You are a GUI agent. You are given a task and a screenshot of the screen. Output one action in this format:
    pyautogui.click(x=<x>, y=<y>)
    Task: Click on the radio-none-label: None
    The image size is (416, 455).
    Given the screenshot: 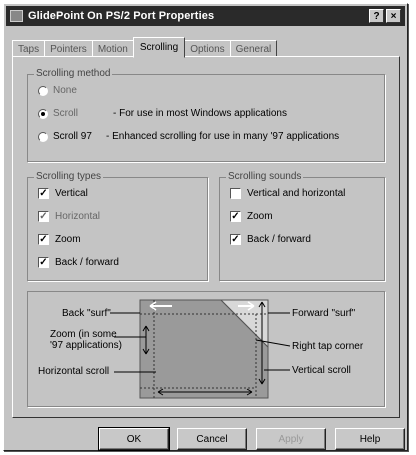 What is the action you would take?
    pyautogui.click(x=65, y=90)
    